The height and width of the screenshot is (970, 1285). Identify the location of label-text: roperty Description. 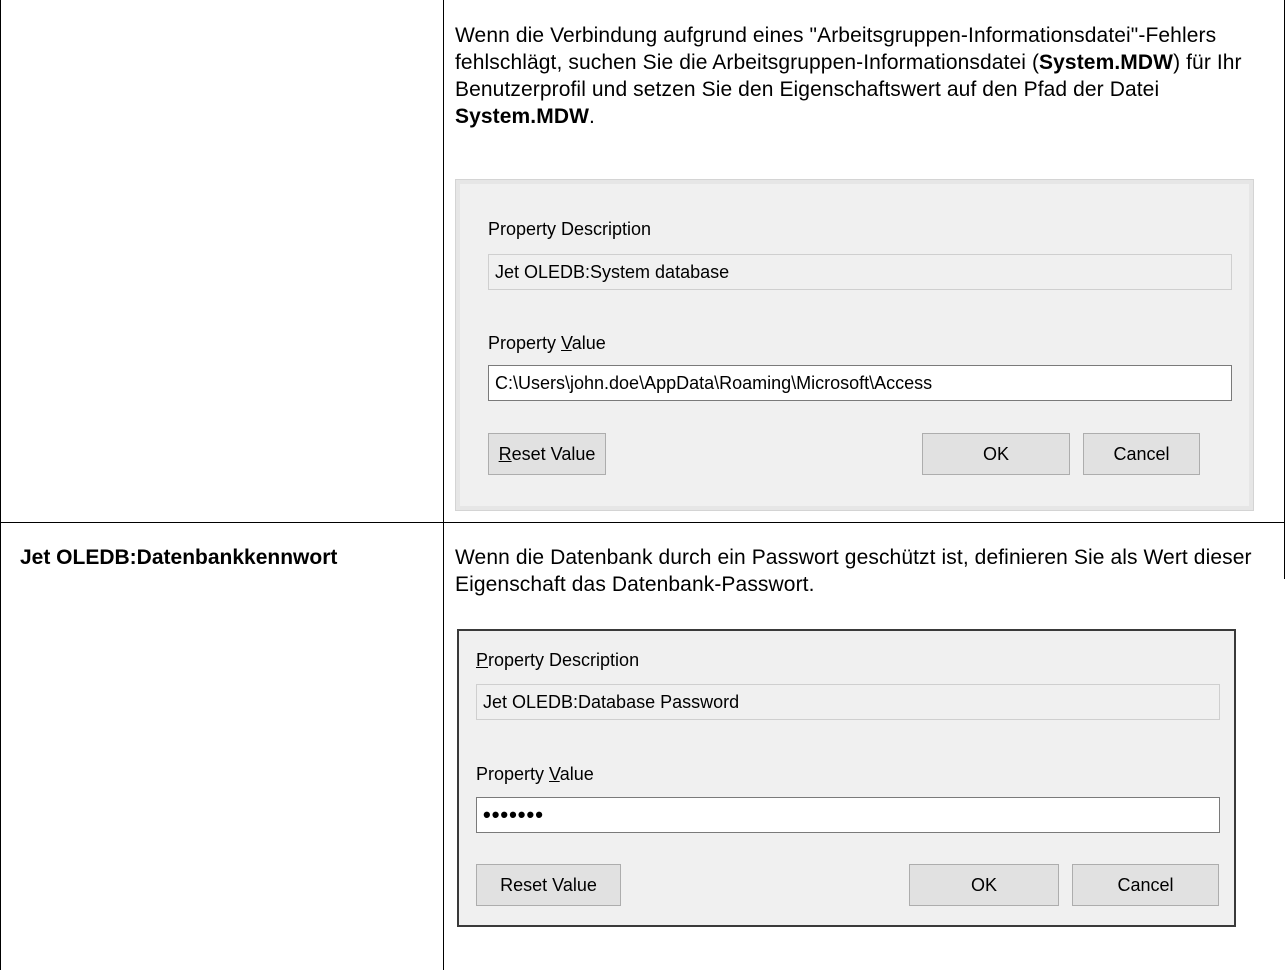
(564, 660).